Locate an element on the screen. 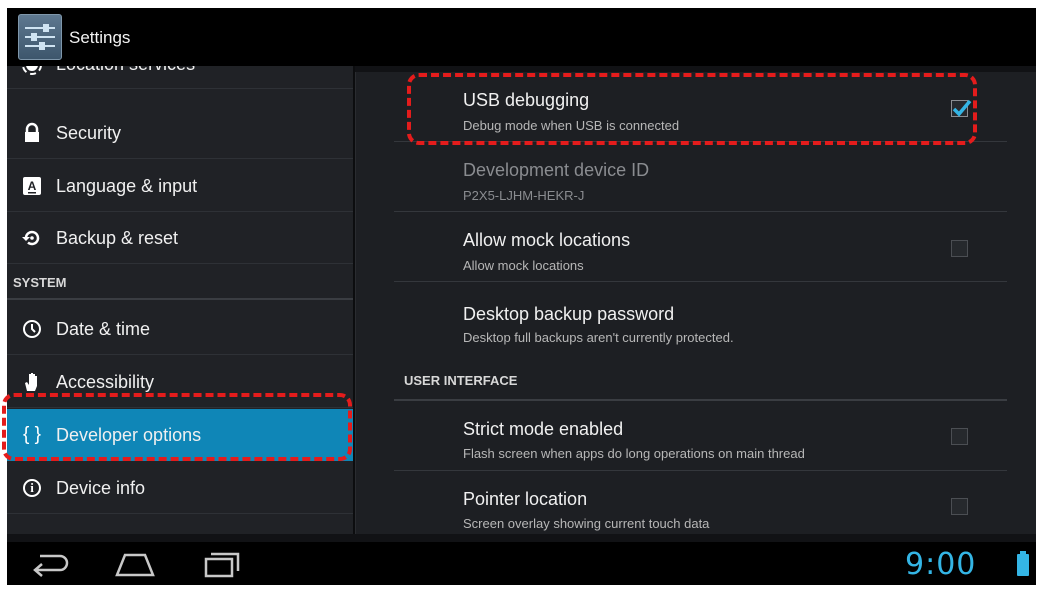 This screenshot has width=1041, height=590. action-bar: Settings is located at coordinates (521, 37).